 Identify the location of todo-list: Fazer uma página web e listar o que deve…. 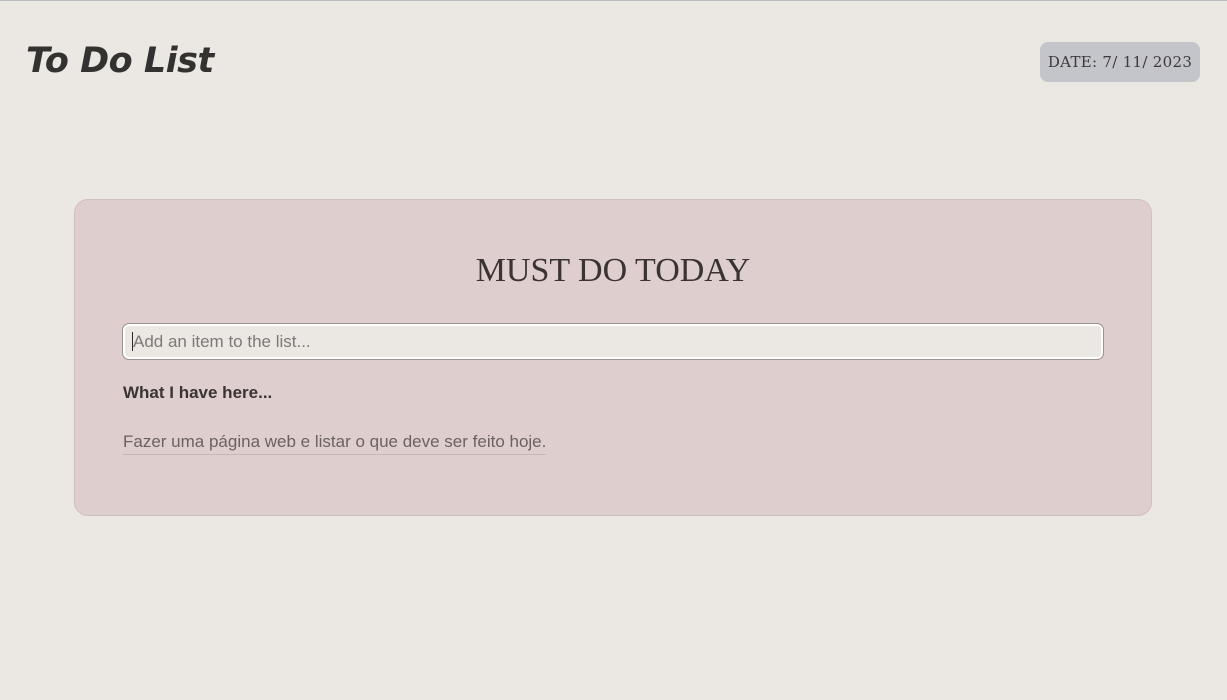
(335, 443).